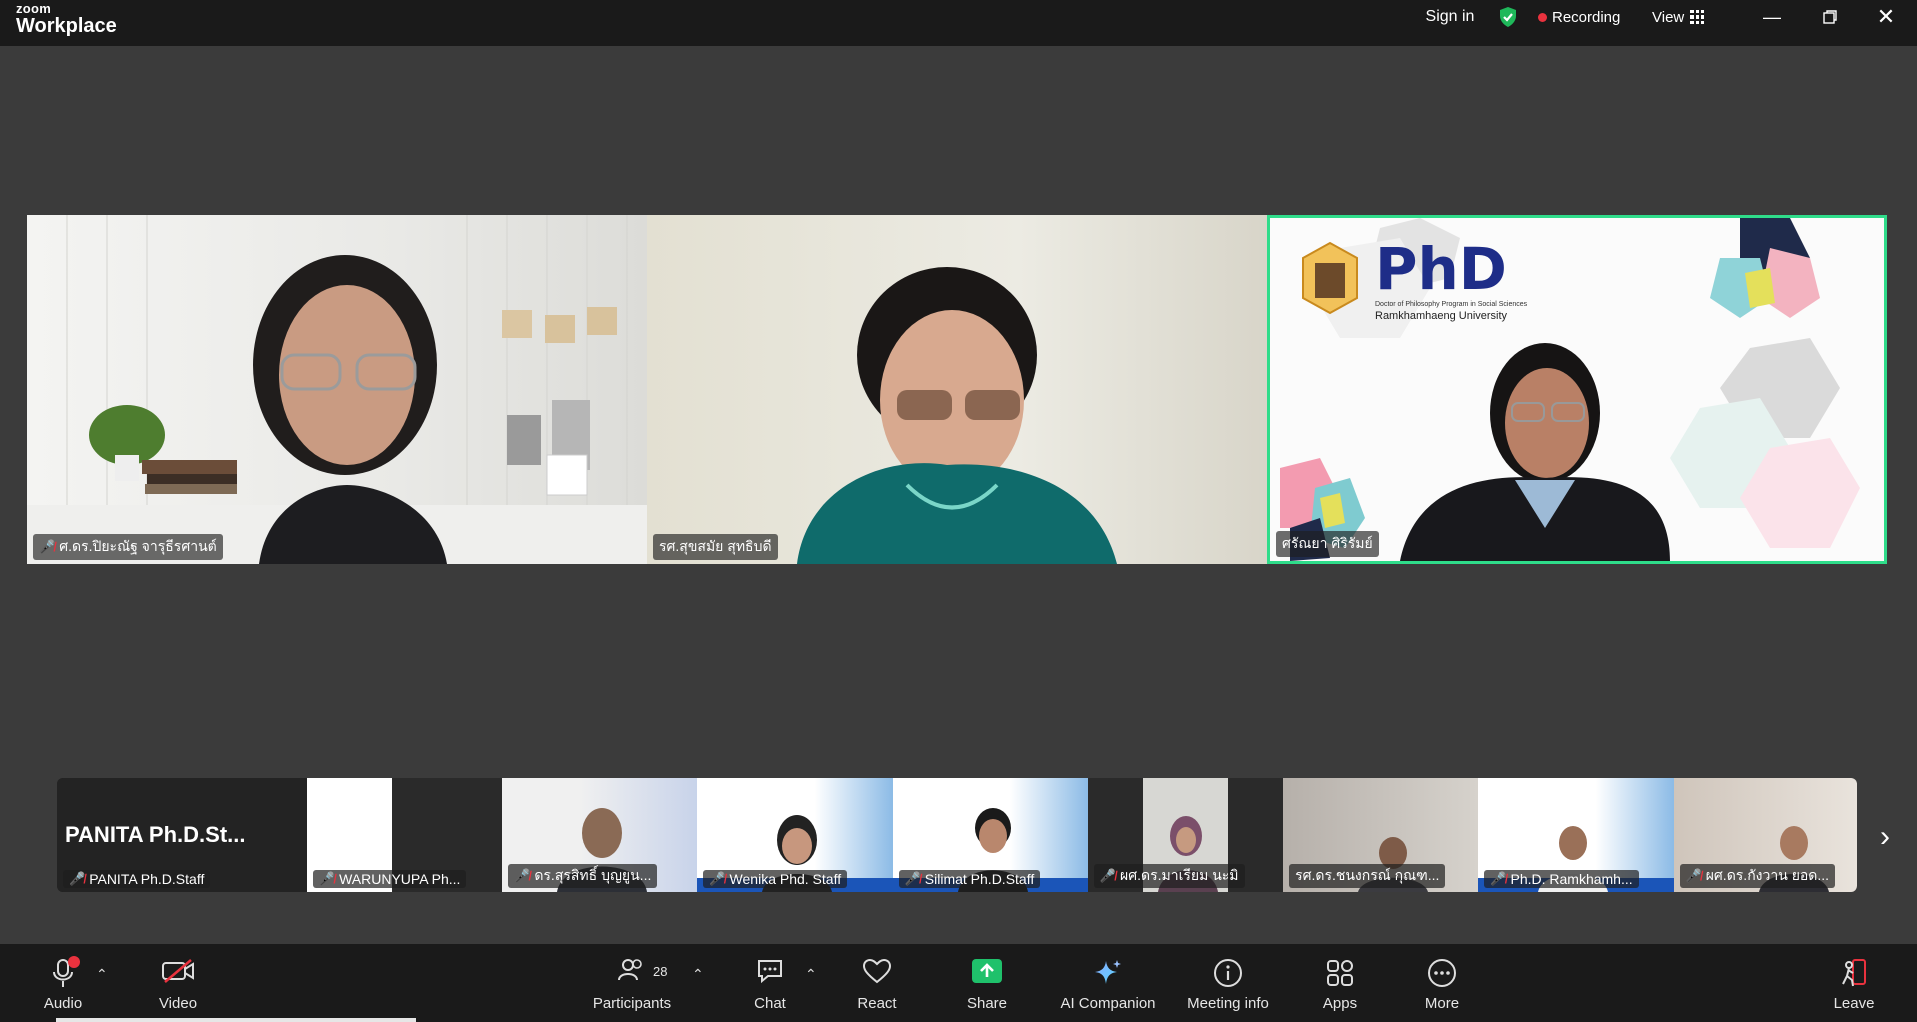 Image resolution: width=1917 pixels, height=1022 pixels. Describe the element at coordinates (1668, 17) in the screenshot. I see `view-label: View` at that location.